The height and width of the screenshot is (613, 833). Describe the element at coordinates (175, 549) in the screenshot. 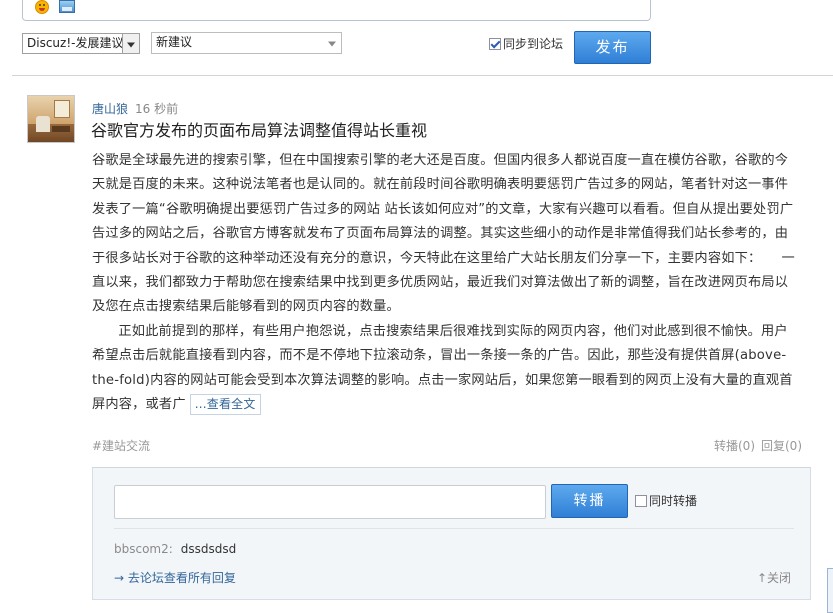

I see `list-item: bbscom2: dssdsdsd` at that location.